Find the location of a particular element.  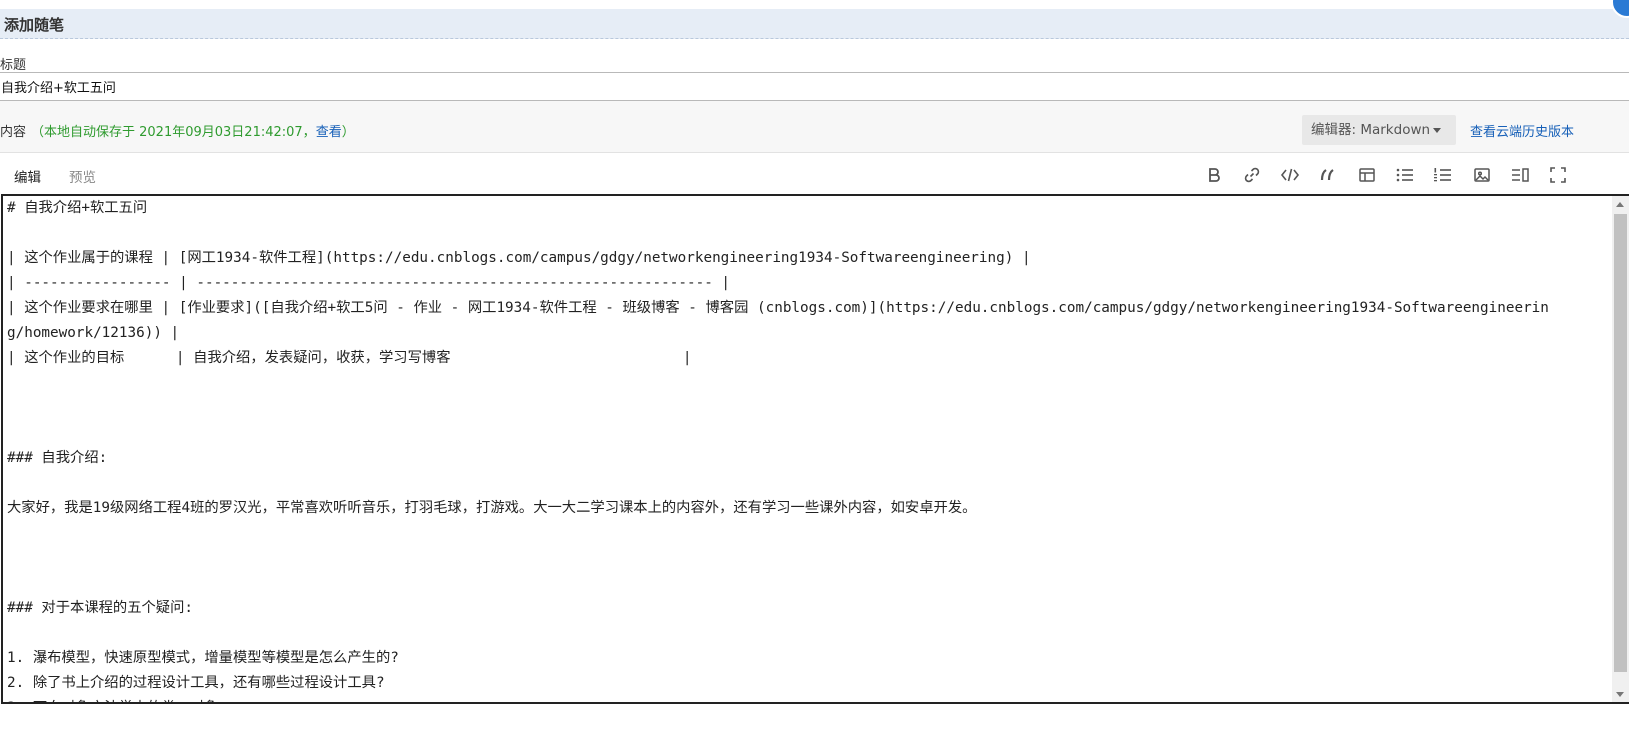

editor-type-select: 编辑器: Markdown is located at coordinates (1379, 130).